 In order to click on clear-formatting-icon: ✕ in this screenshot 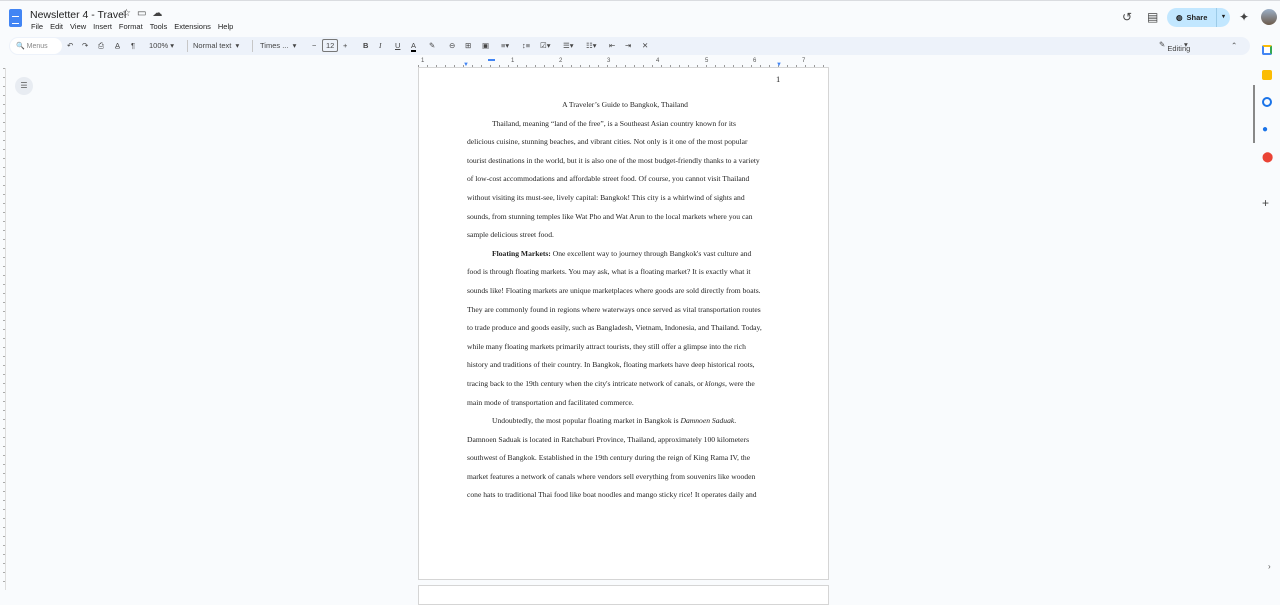, I will do `click(645, 45)`.